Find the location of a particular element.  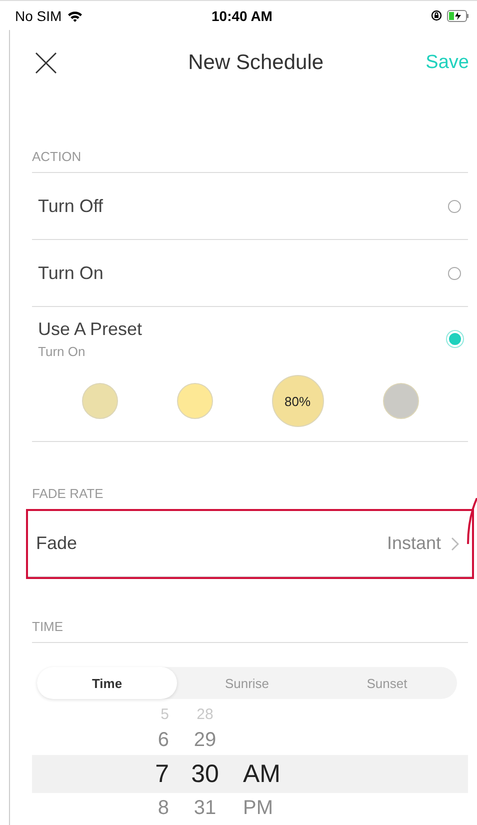

picker-selection-band: 7 30 AM is located at coordinates (250, 774).